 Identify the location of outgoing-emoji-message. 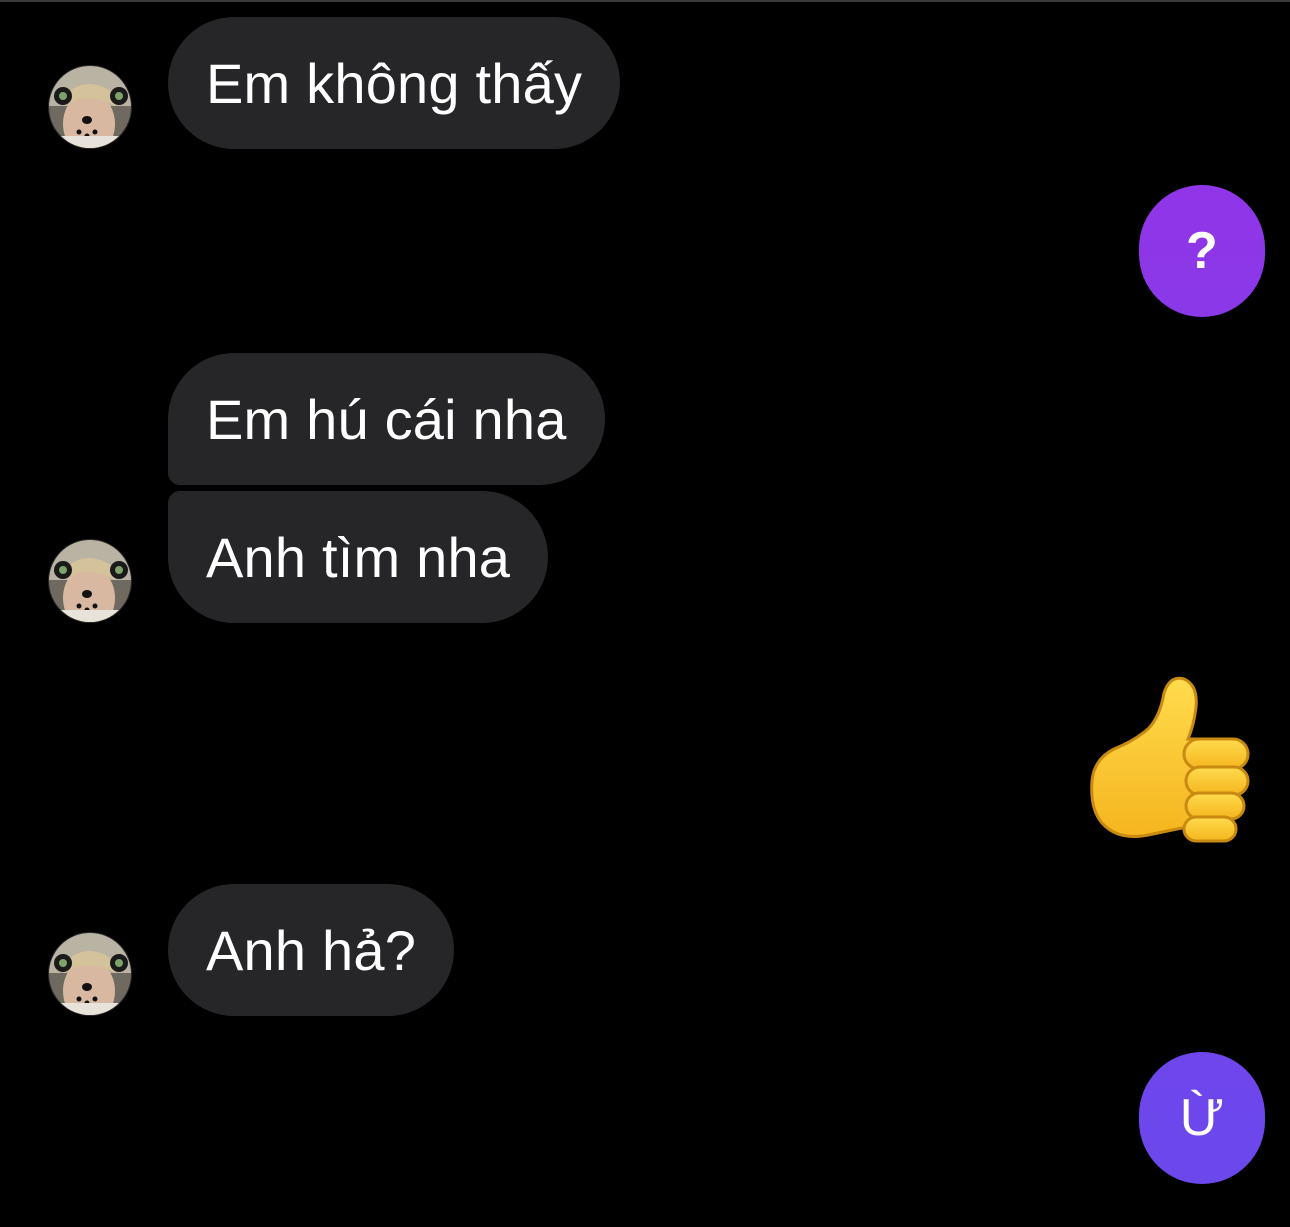
(1173, 763).